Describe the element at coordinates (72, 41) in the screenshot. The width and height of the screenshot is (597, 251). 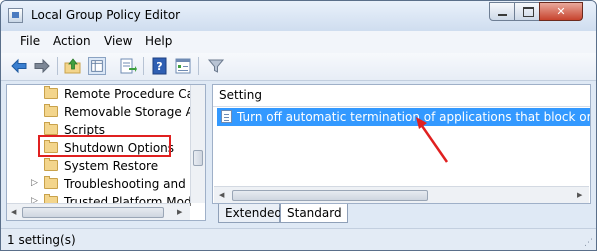
I see `menu-action: Action` at that location.